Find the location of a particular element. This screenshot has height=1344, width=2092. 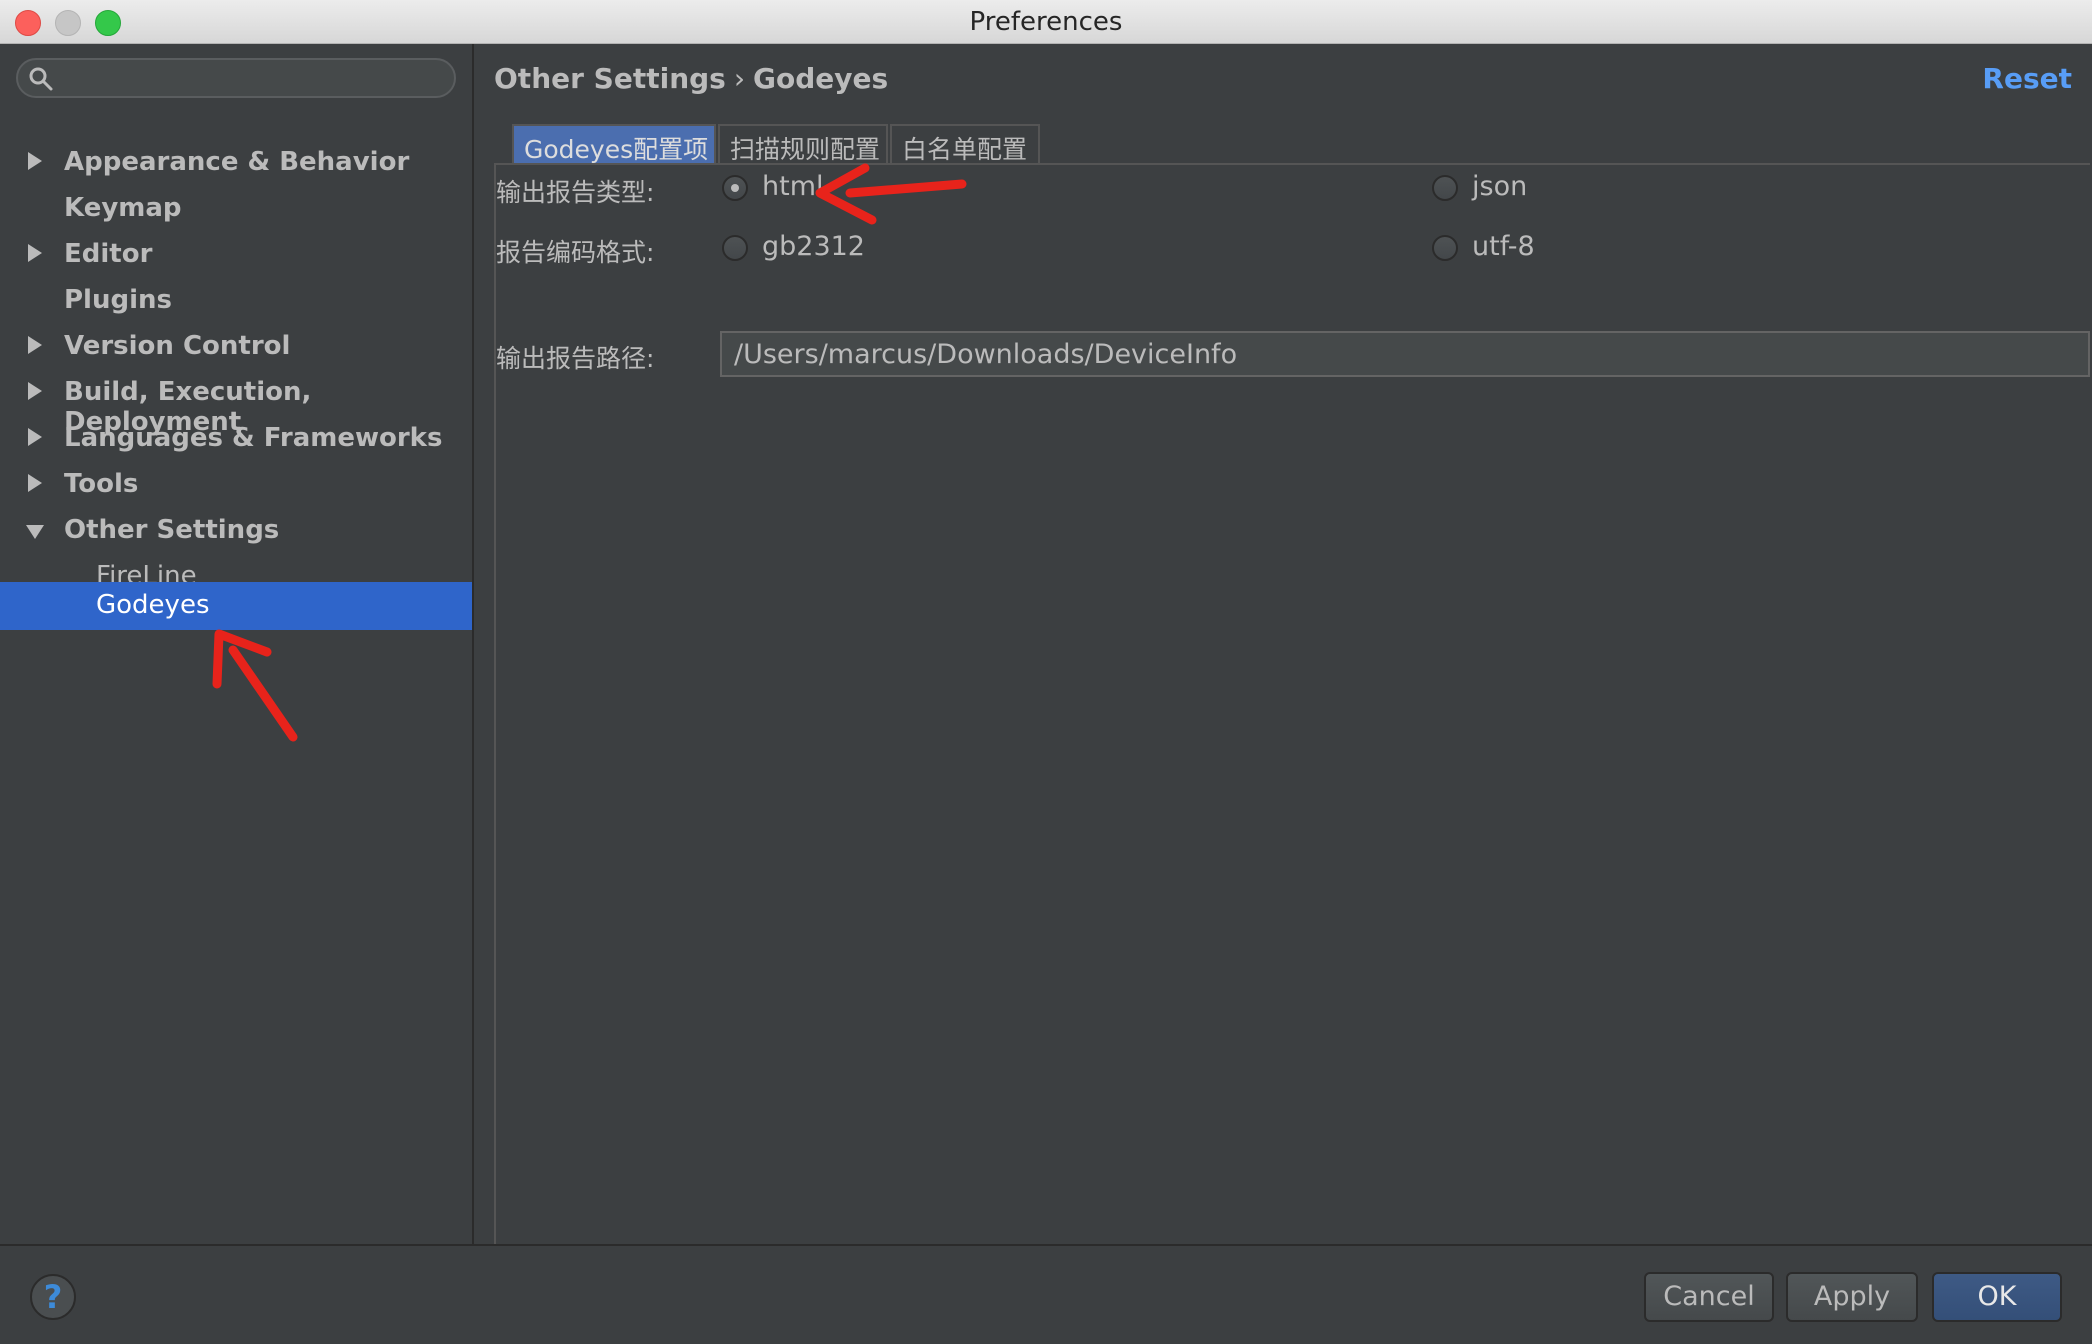

encoding-label: 报告编码格式: is located at coordinates (575, 252).